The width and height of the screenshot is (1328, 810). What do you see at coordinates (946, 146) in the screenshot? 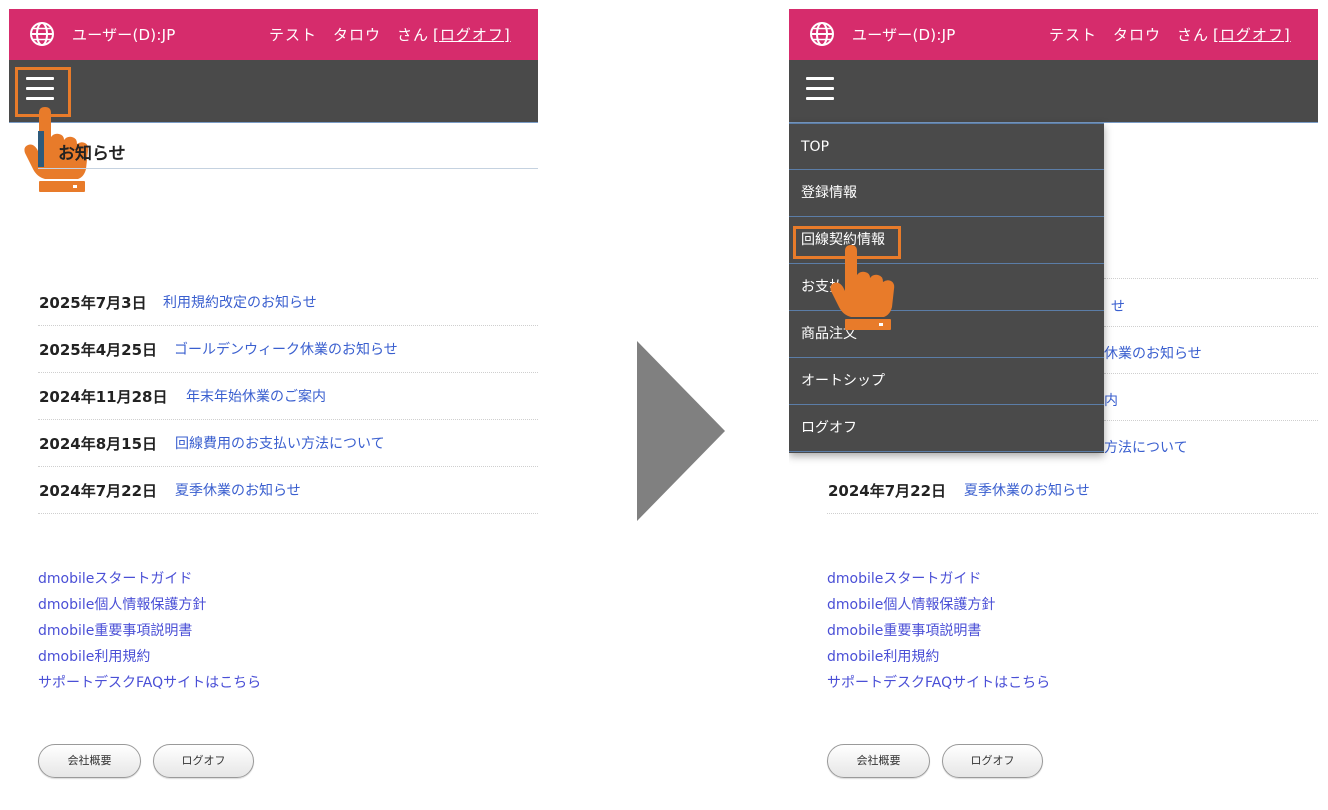
I see `menu-item-top: TOP` at bounding box center [946, 146].